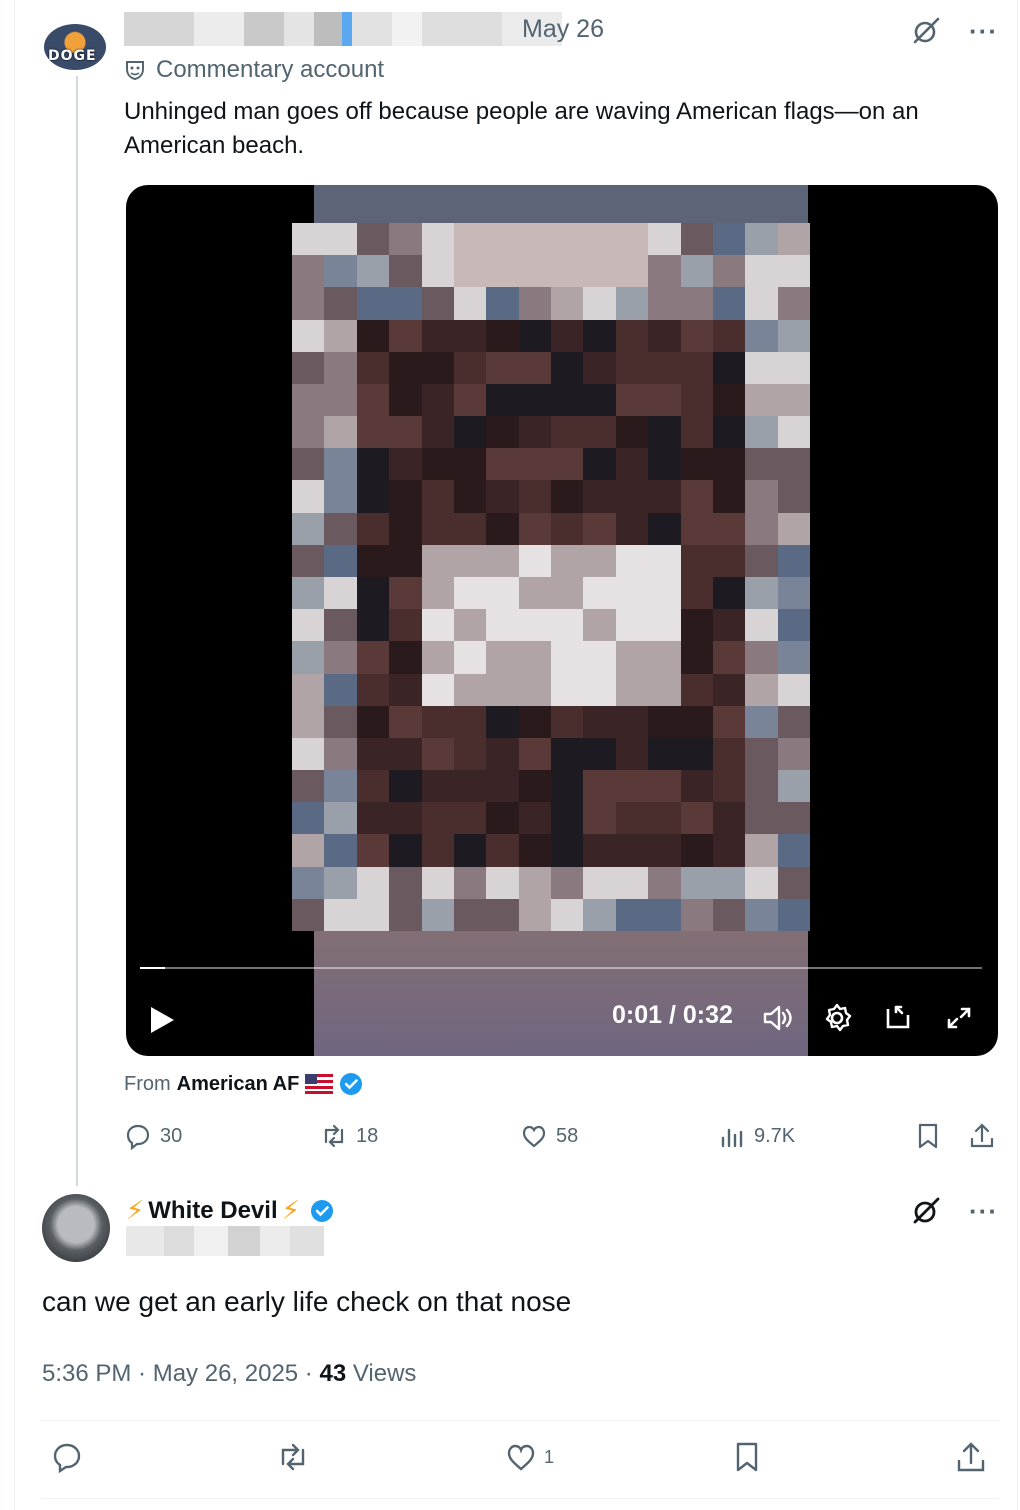 The width and height of the screenshot is (1020, 1510). I want to click on source-account-name: American AF, so click(238, 1084).